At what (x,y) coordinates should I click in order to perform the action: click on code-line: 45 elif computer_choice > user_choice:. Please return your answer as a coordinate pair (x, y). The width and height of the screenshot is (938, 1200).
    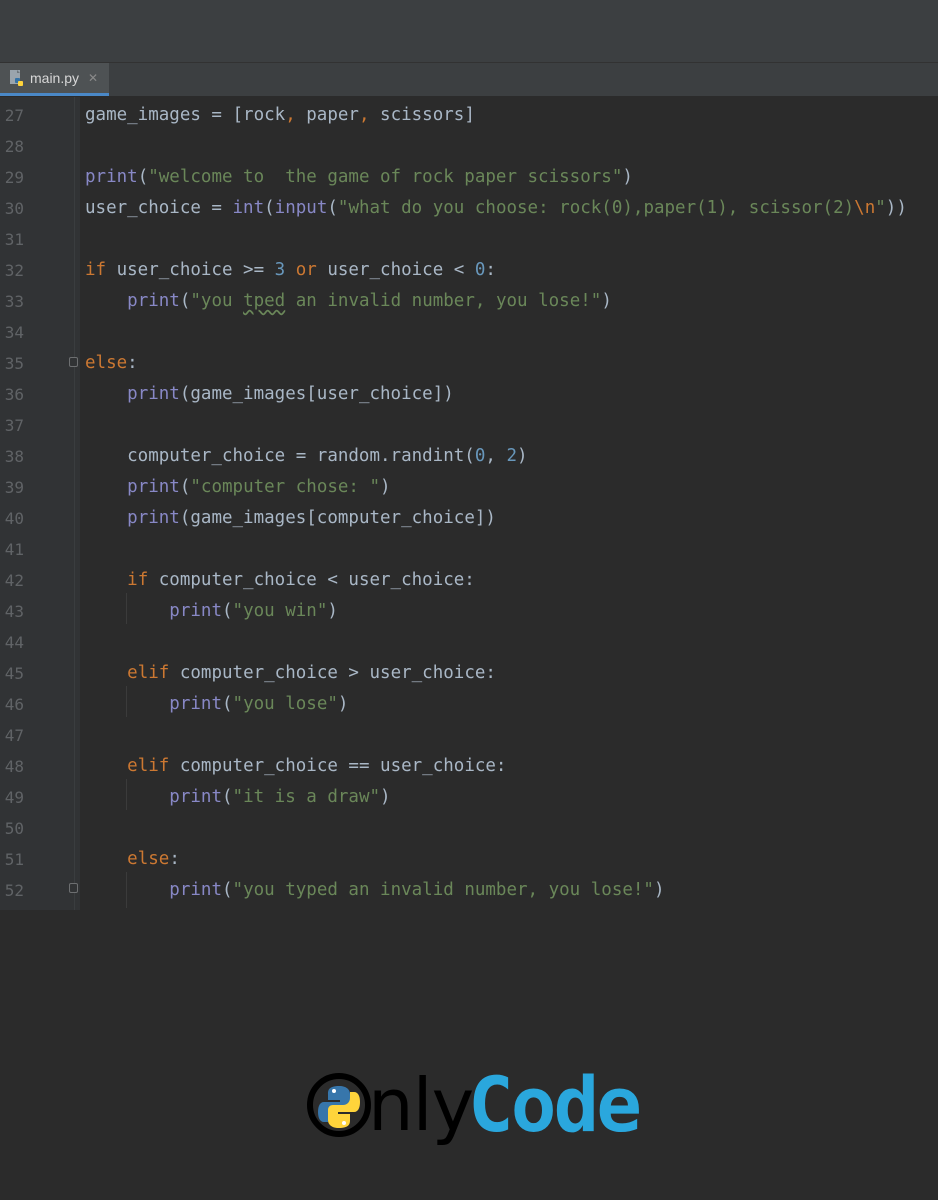
    Looking at the image, I should click on (469, 673).